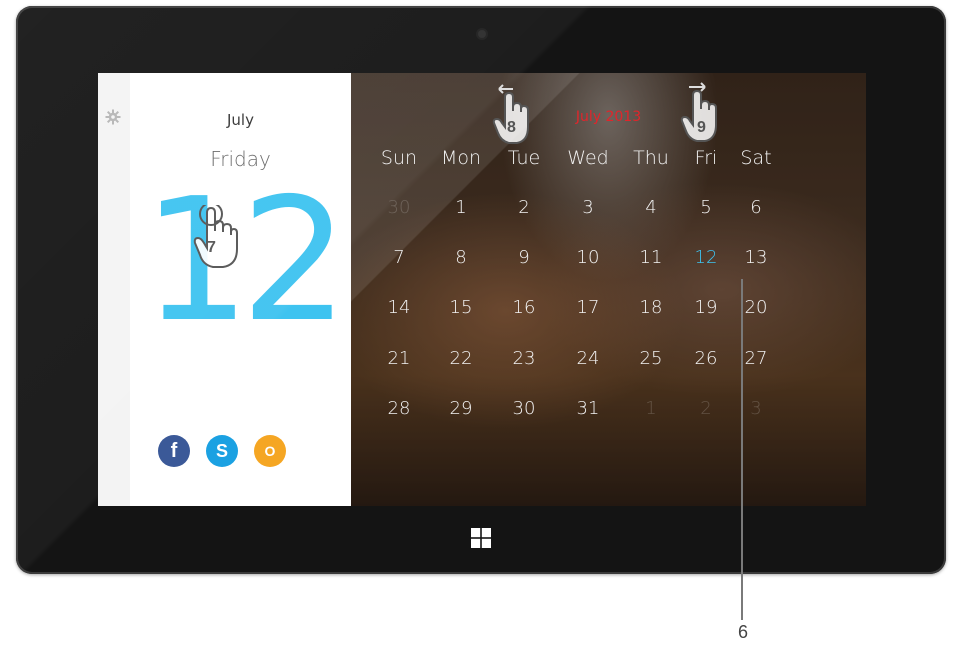 This screenshot has width=955, height=647. What do you see at coordinates (524, 257) in the screenshot?
I see `calendar-day-cell: 9` at bounding box center [524, 257].